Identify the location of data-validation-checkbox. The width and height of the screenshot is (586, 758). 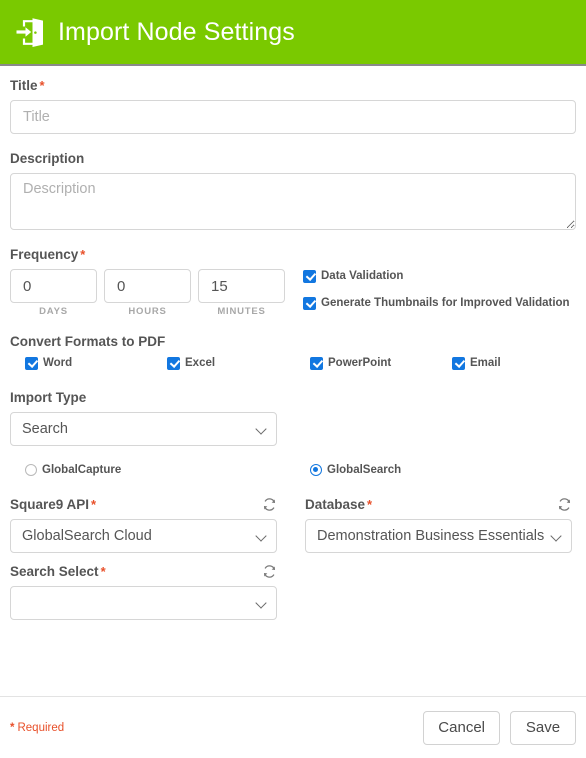
(309, 276).